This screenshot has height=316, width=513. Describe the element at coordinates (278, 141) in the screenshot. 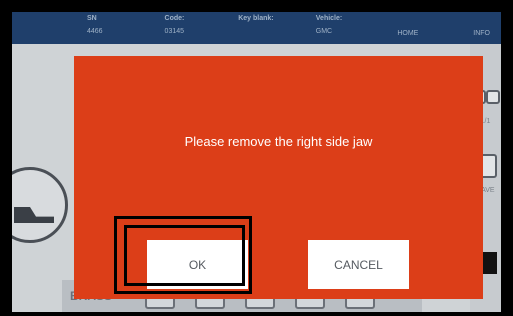

I see `dialog-message: Please remove the right side jaw` at that location.